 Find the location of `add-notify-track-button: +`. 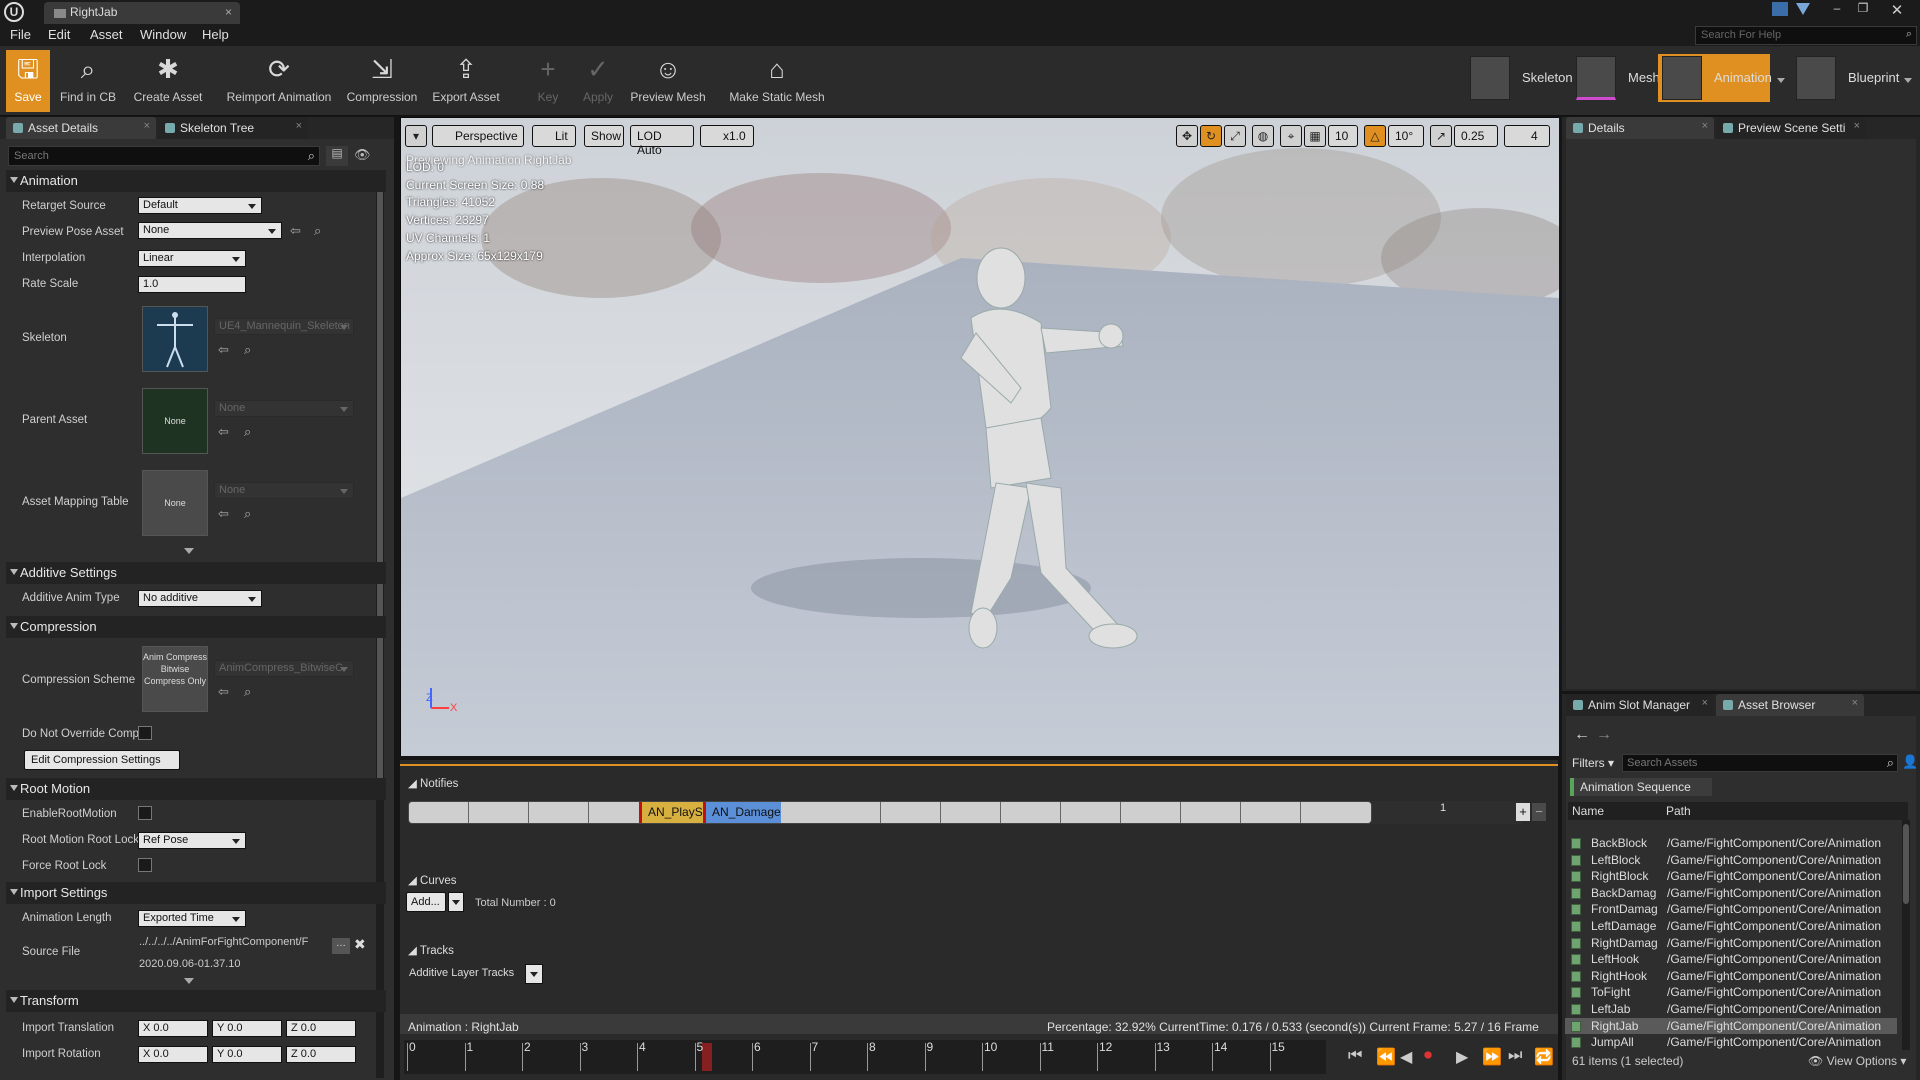

add-notify-track-button: + is located at coordinates (1523, 812).